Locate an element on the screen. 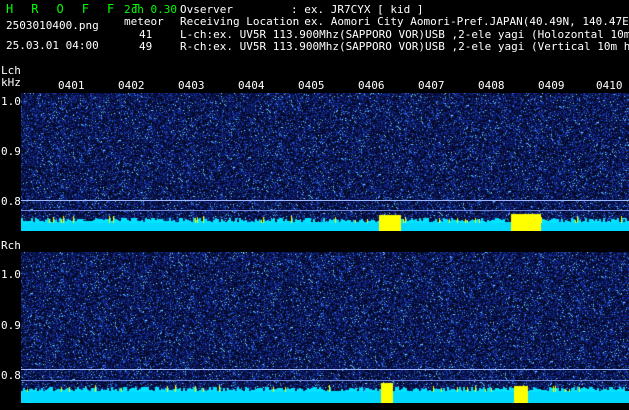  time-tick: 0409 is located at coordinates (551, 85).